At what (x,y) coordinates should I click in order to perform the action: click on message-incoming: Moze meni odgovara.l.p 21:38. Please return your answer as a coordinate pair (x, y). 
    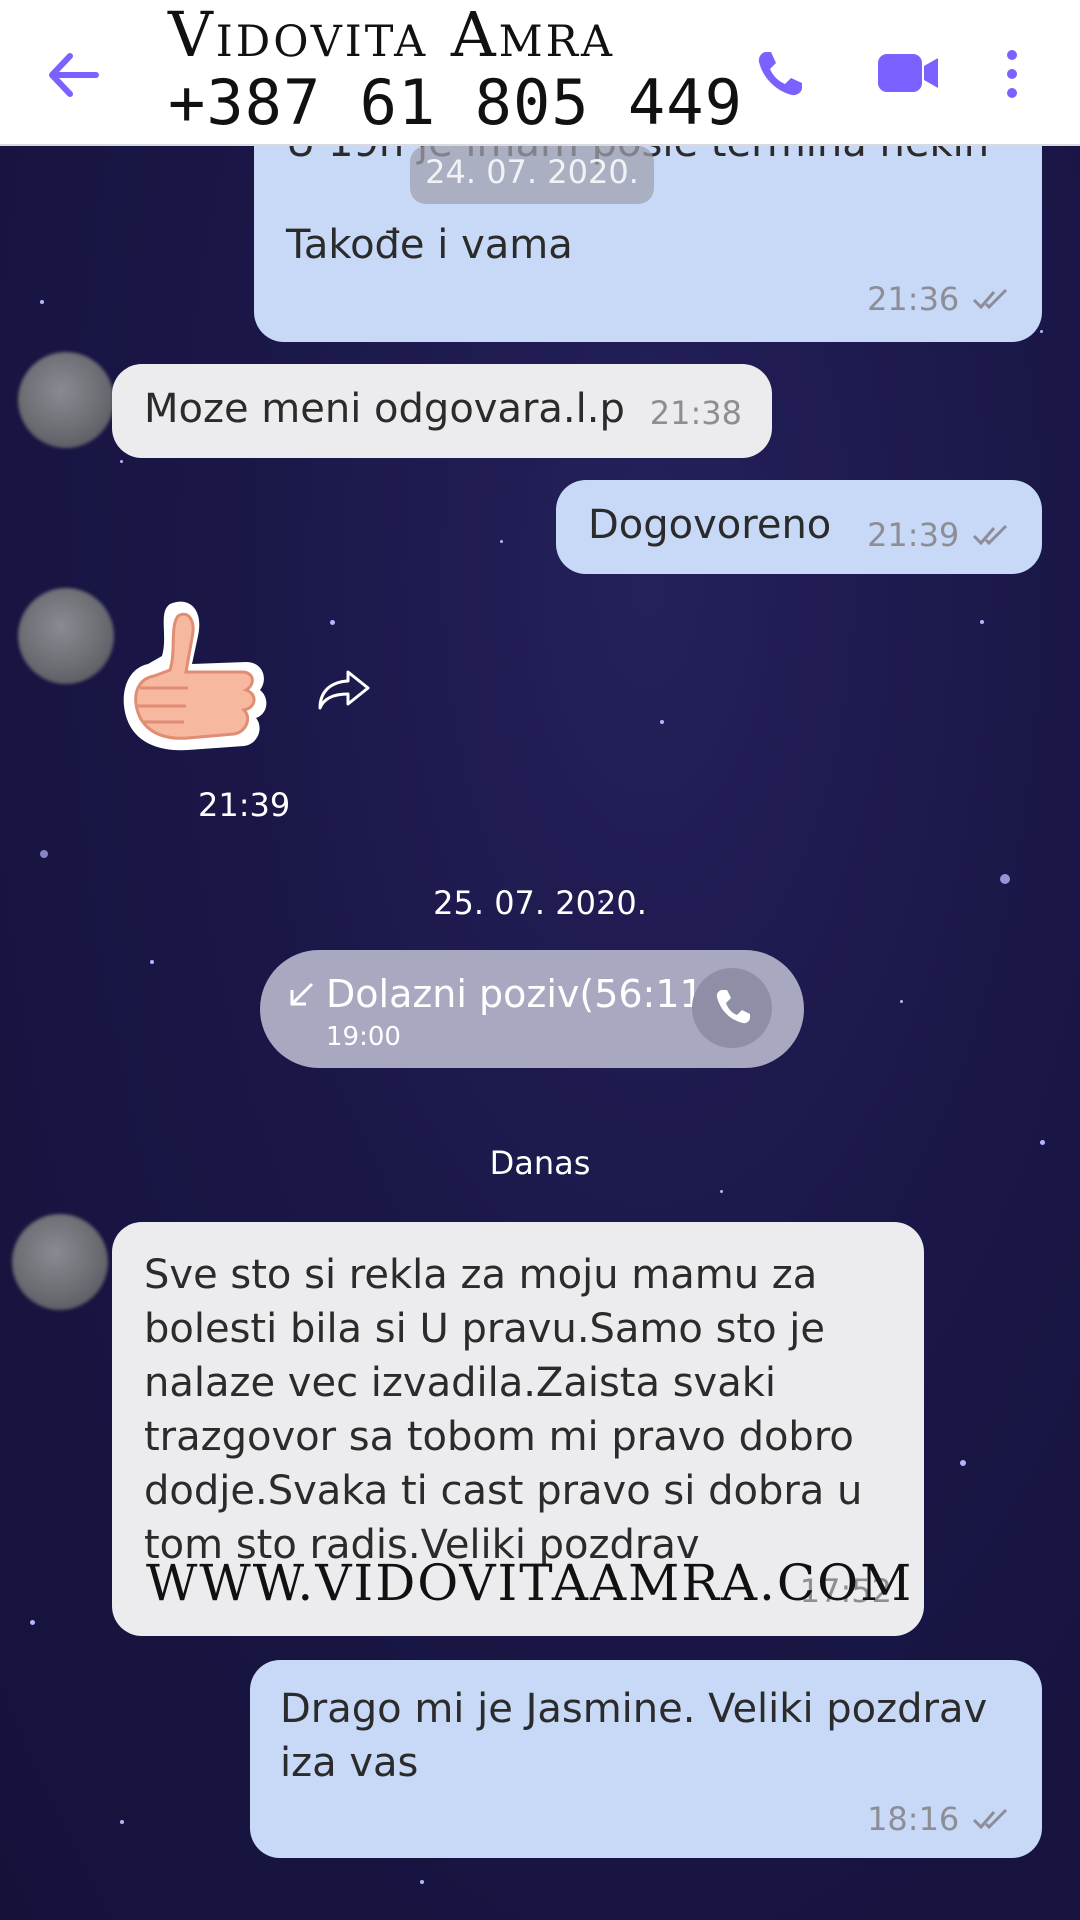
    Looking at the image, I should click on (442, 411).